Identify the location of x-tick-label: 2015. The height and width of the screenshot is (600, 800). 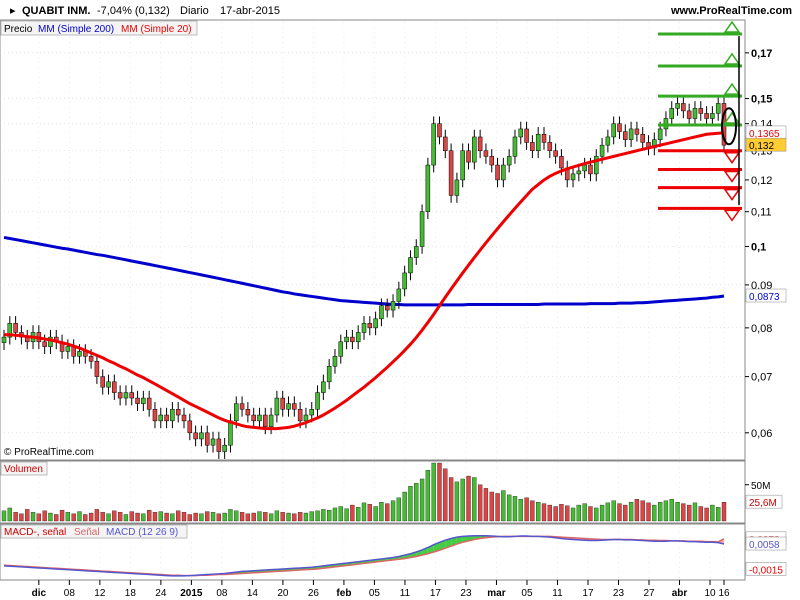
(191, 593).